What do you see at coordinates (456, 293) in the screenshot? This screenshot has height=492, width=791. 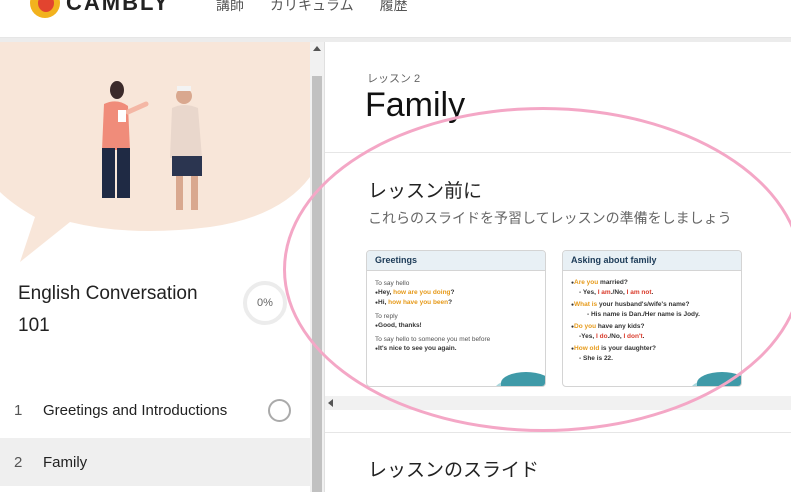 I see `slide-line: Hey, how are you doing?` at bounding box center [456, 293].